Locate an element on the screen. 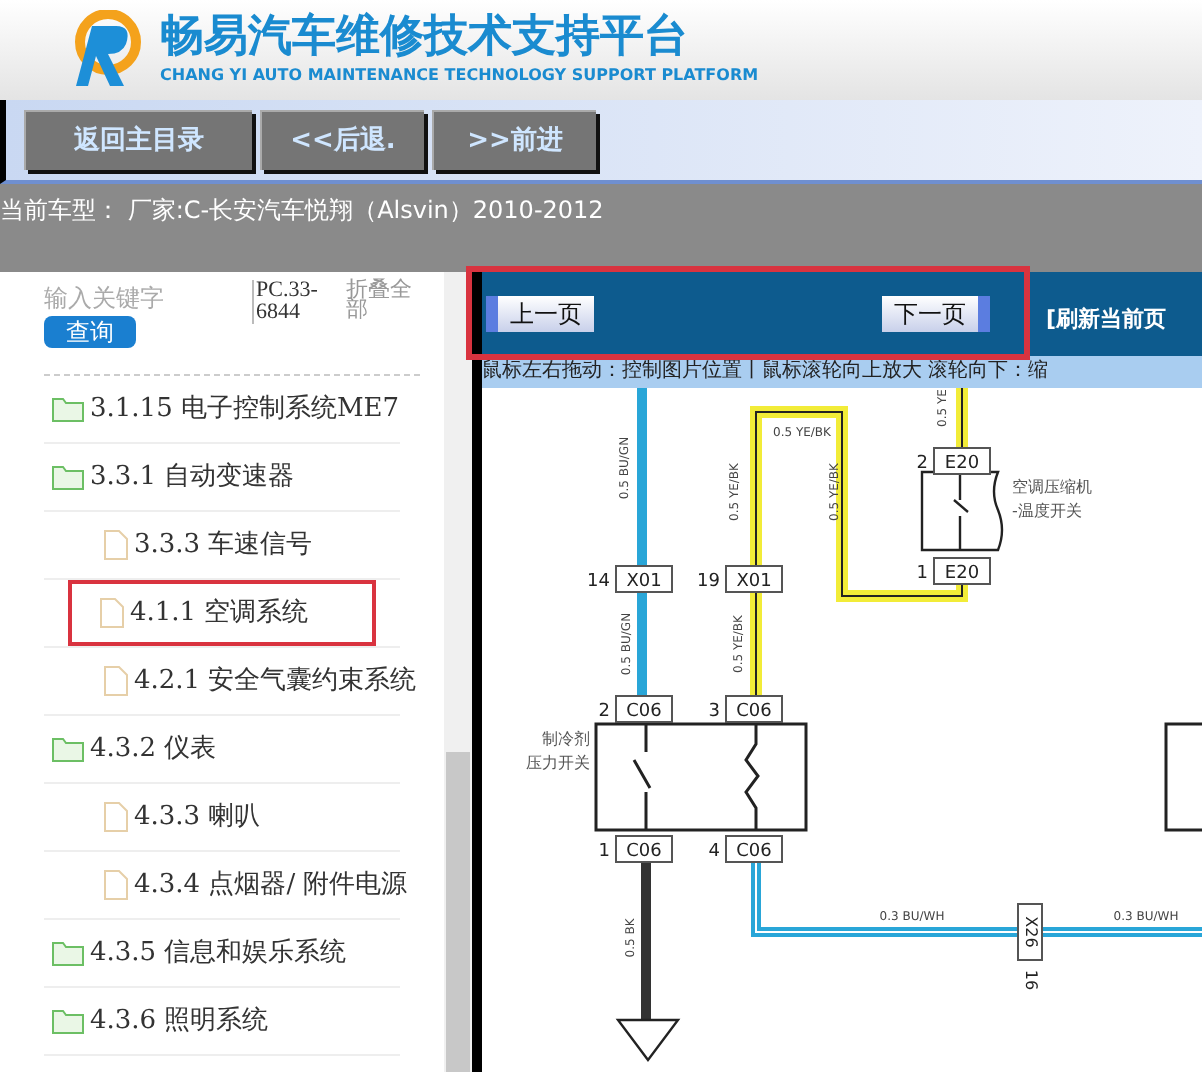 This screenshot has width=1202, height=1072. nav-button: <<后退. is located at coordinates (342, 140).